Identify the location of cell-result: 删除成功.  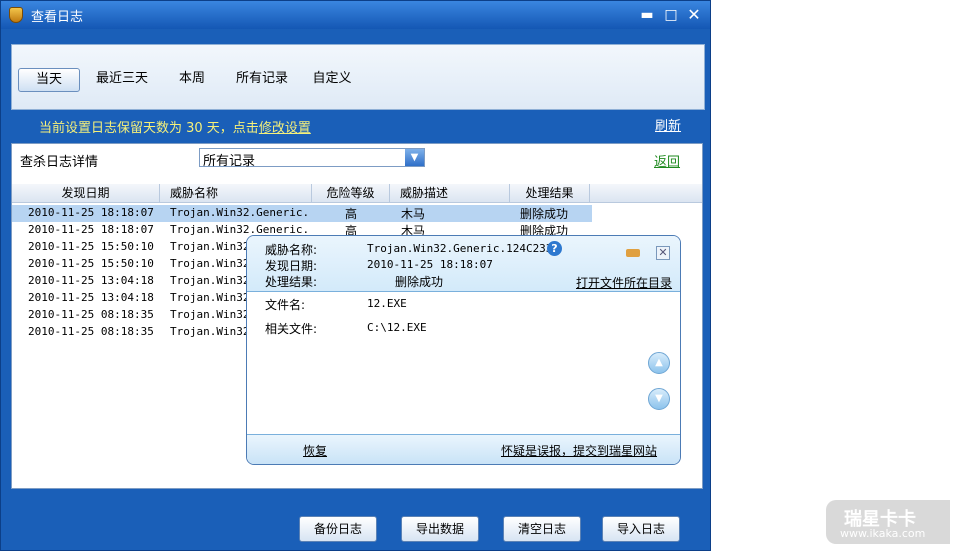
(544, 214).